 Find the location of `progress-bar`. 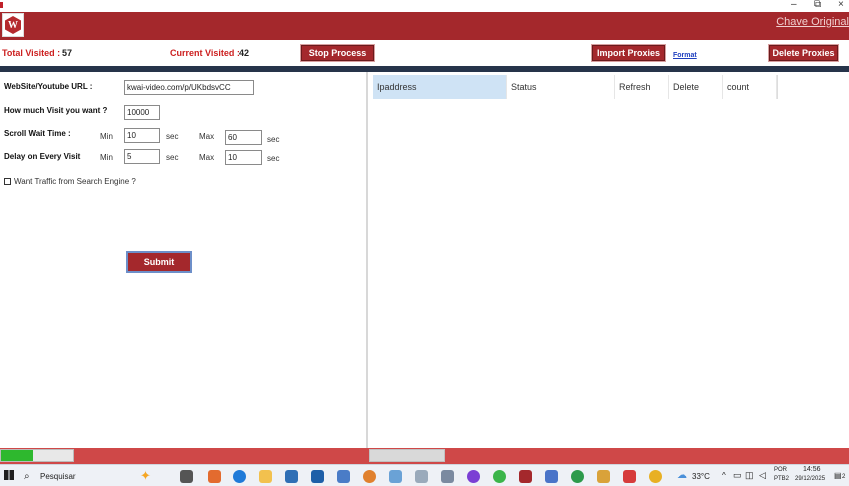

progress-bar is located at coordinates (37, 455).